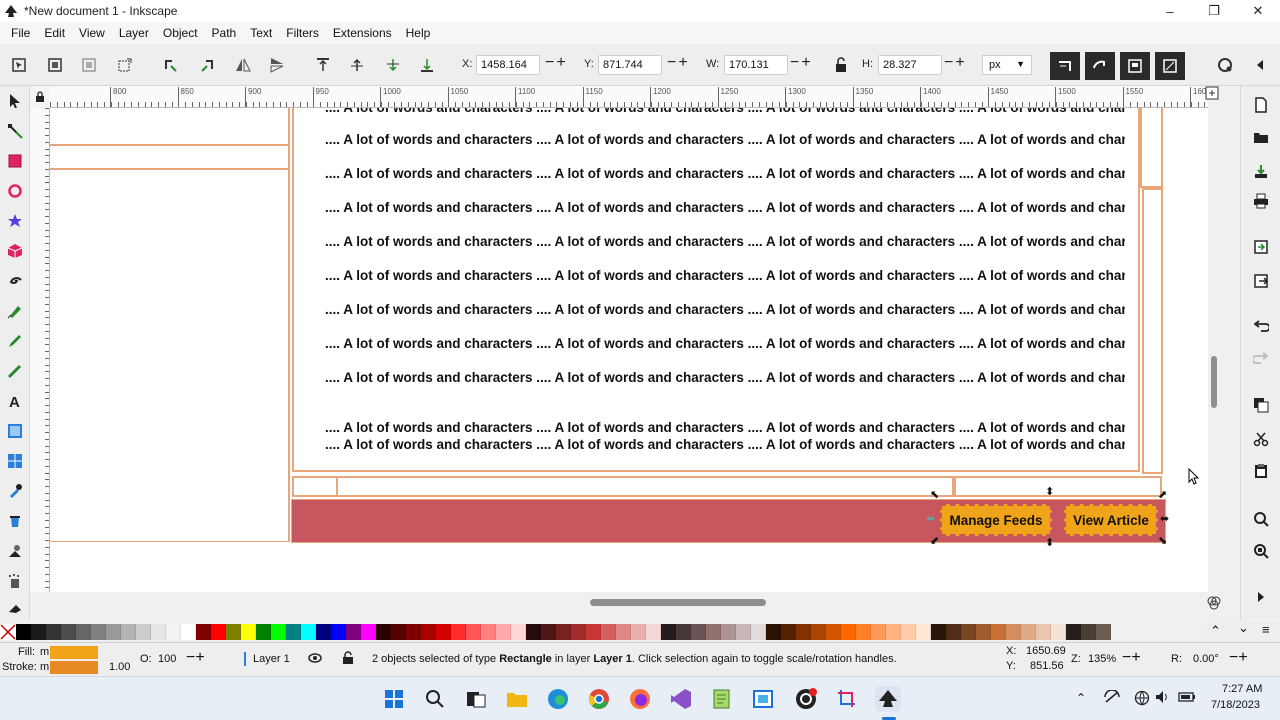 This screenshot has width=1280, height=720. What do you see at coordinates (1142, 699) in the screenshot?
I see `language-globe-icon` at bounding box center [1142, 699].